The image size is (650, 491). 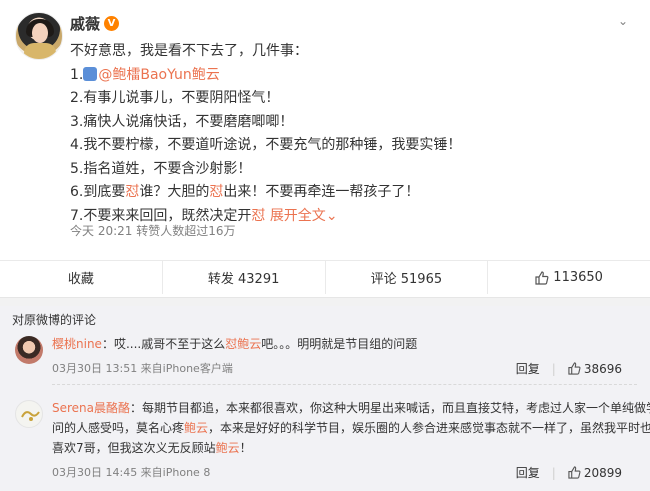 I want to click on comment-actions: 回复 | 20899, so click(x=569, y=472).